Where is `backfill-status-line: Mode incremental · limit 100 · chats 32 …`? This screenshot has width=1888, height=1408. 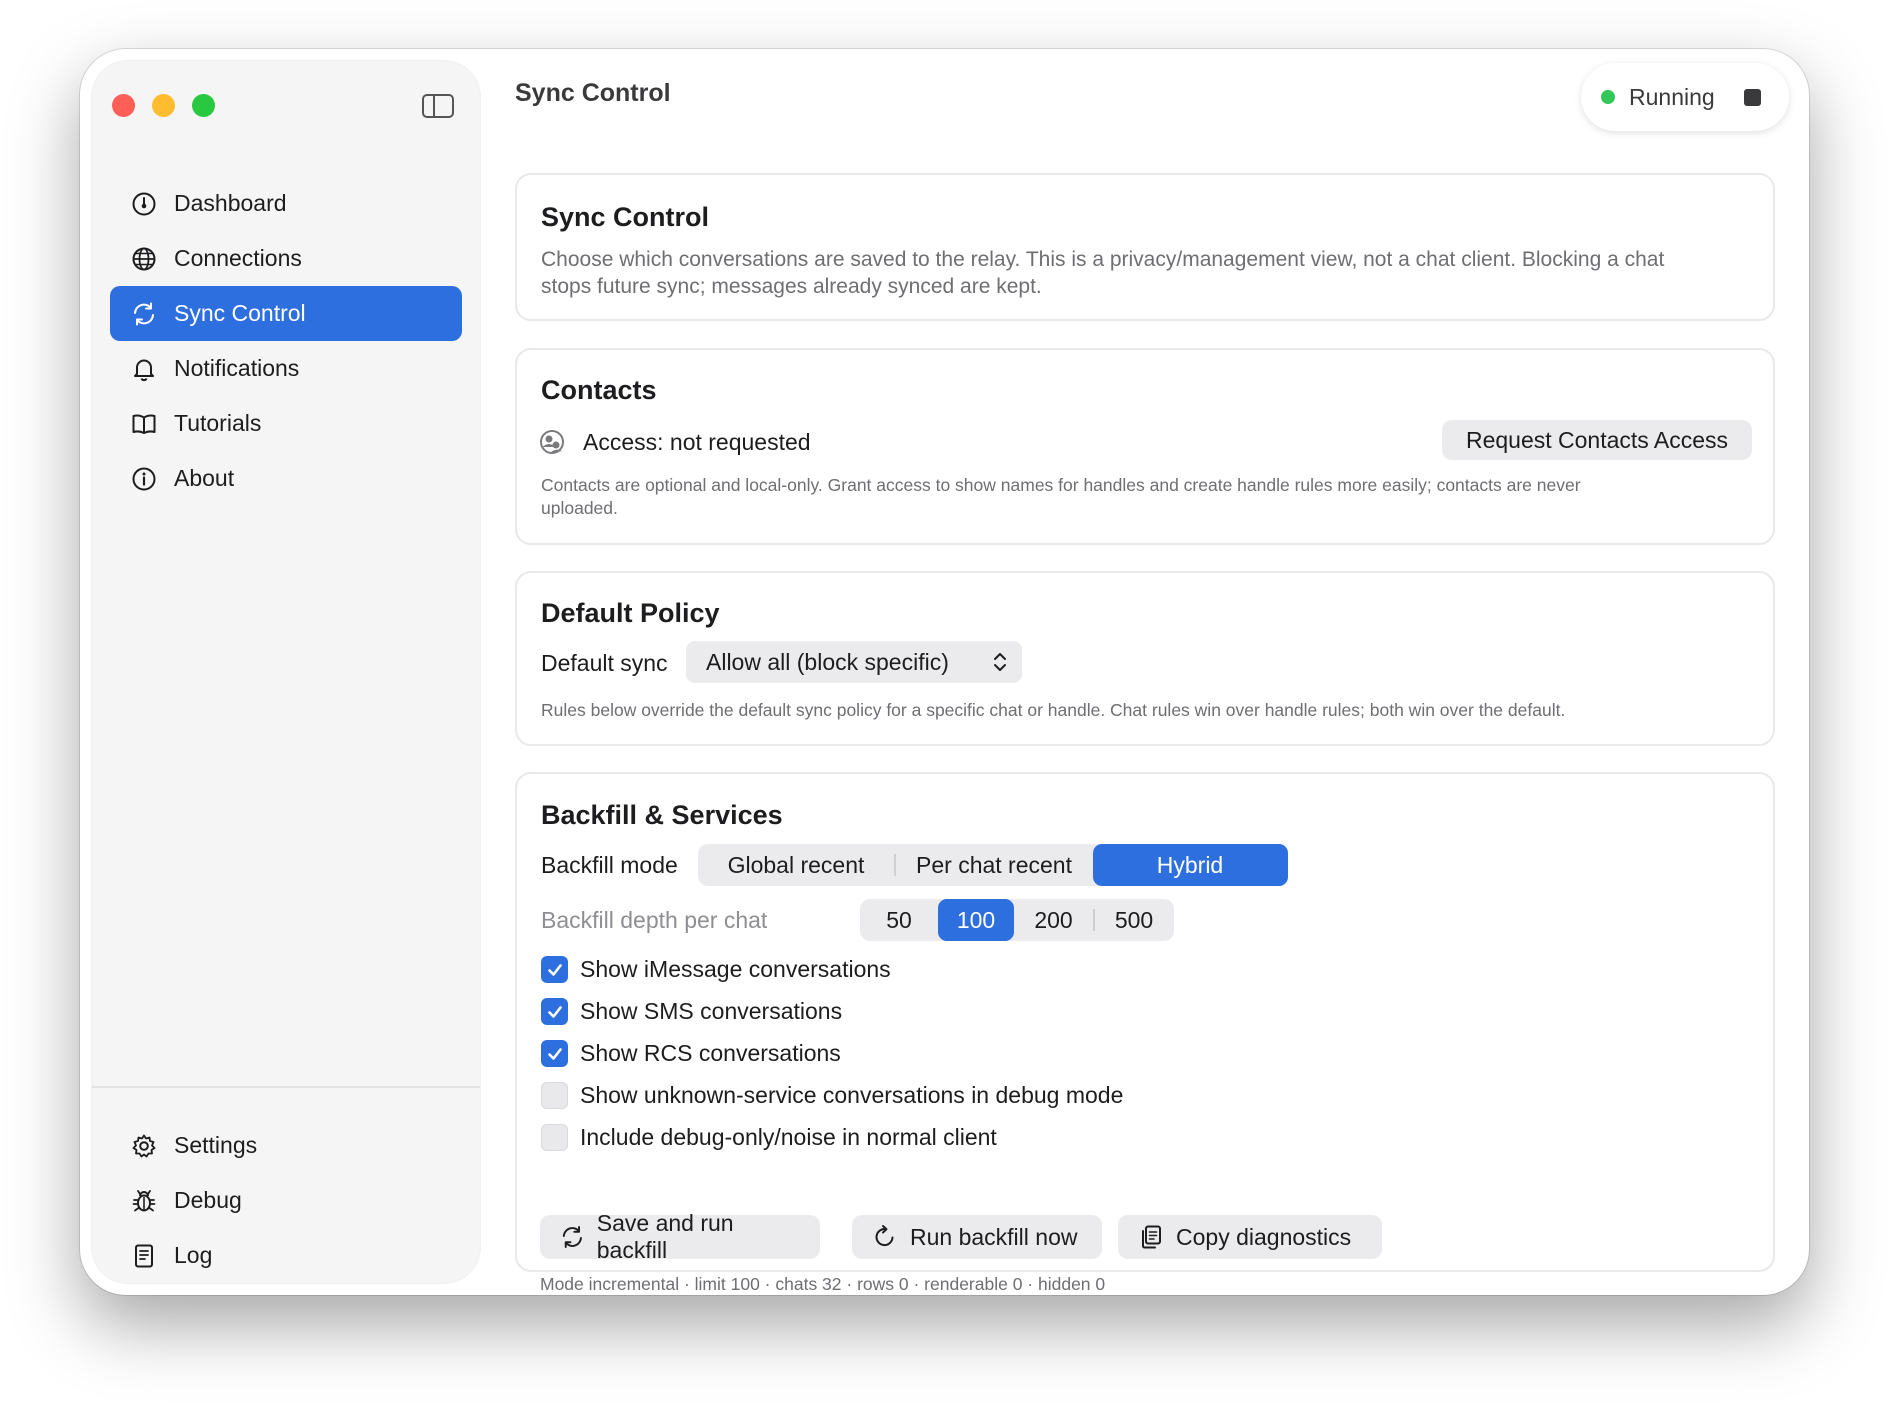
backfill-status-line: Mode incremental · limit 100 · chats 32 … is located at coordinates (823, 1284).